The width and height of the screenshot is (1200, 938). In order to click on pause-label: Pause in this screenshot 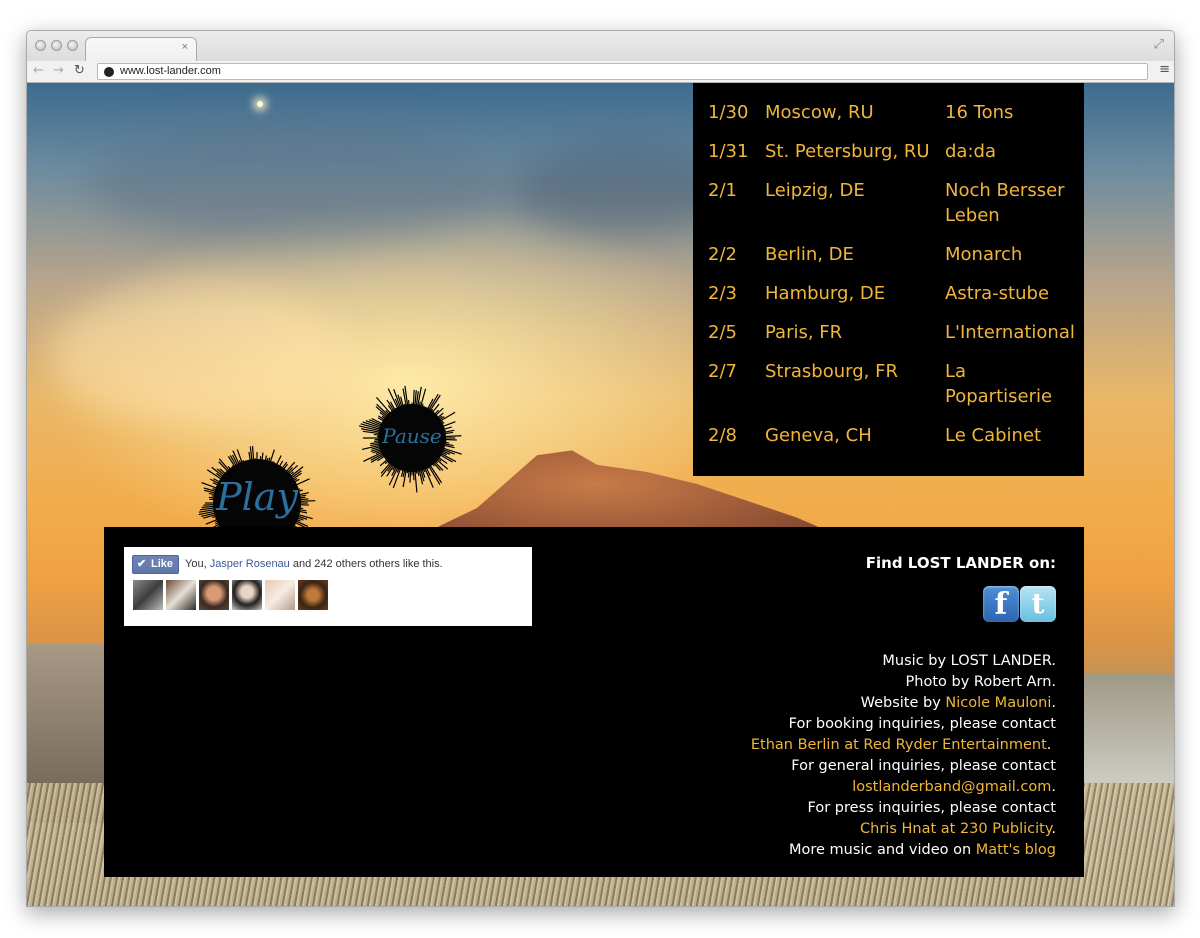, I will do `click(412, 436)`.